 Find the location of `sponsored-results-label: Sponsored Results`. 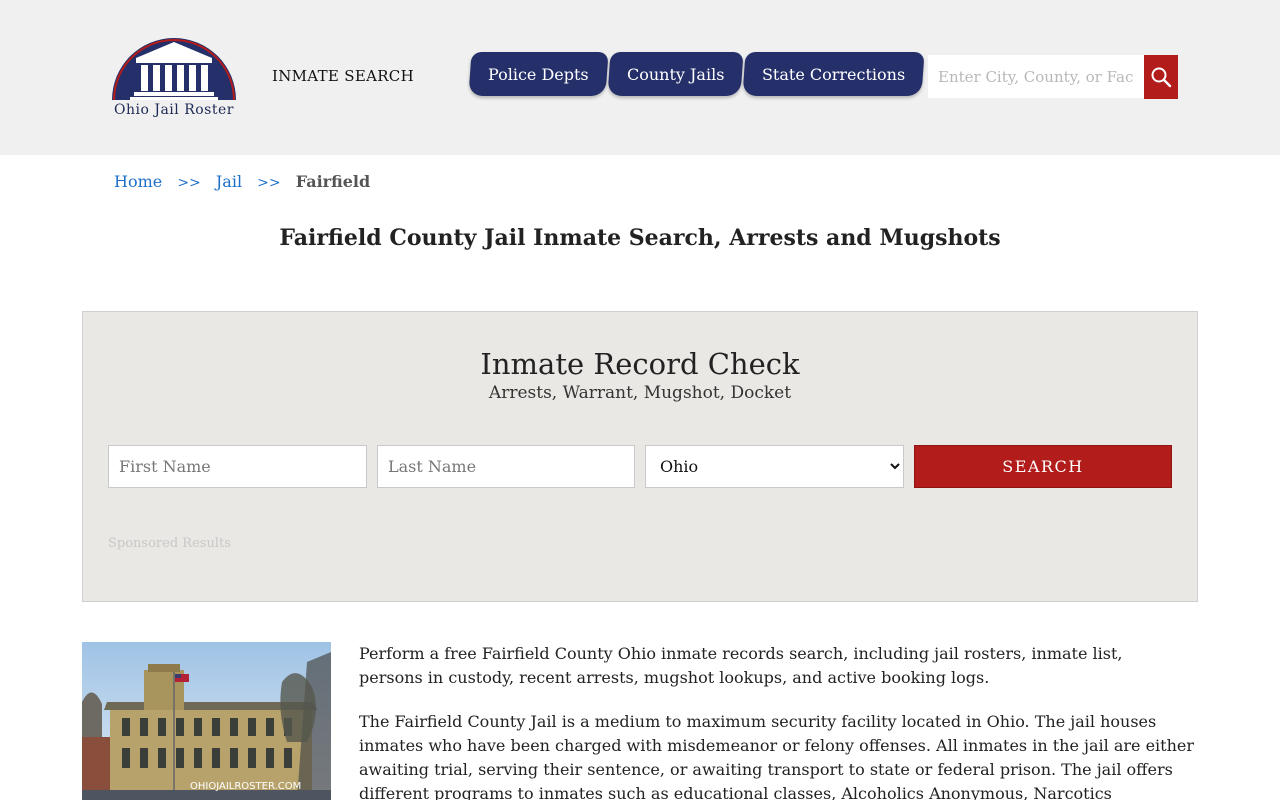

sponsored-results-label: Sponsored Results is located at coordinates (169, 543).